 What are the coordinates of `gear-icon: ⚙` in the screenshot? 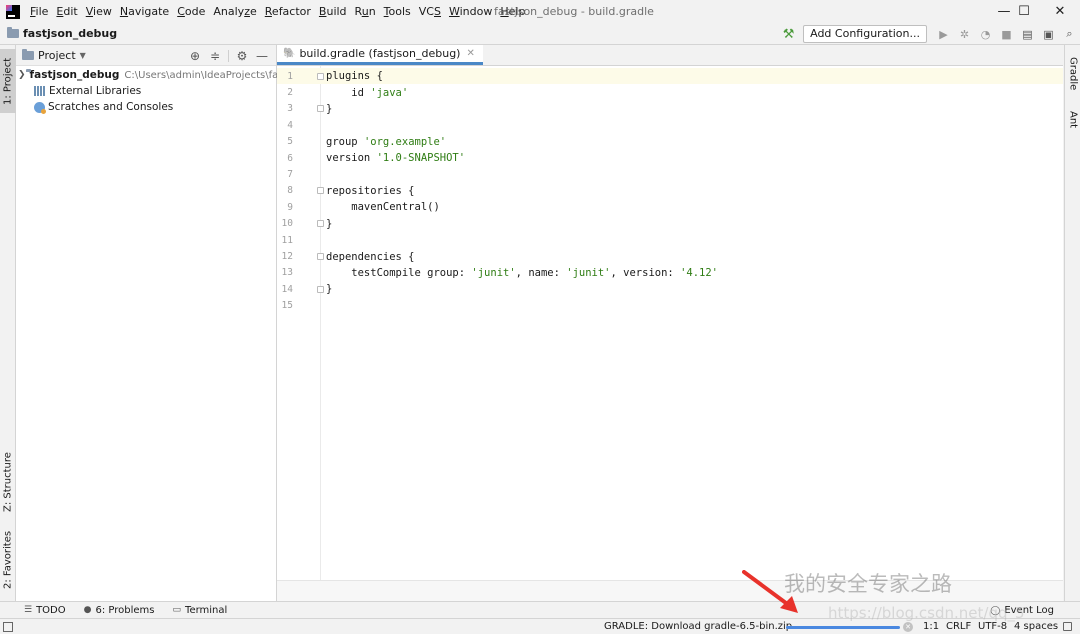 It's located at (242, 56).